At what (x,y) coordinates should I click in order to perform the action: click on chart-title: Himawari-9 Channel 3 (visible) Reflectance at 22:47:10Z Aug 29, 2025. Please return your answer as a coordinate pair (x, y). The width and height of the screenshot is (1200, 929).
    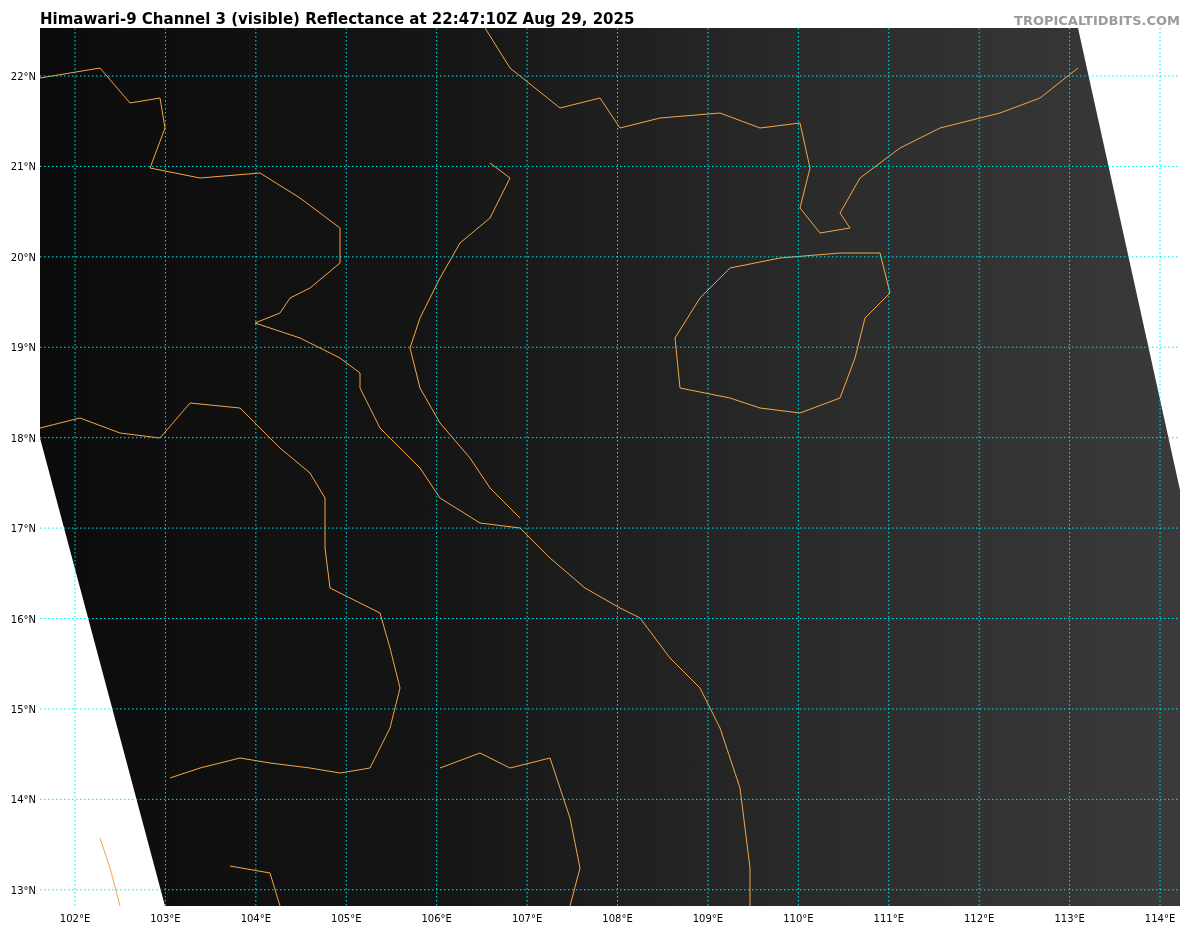
    Looking at the image, I should click on (337, 19).